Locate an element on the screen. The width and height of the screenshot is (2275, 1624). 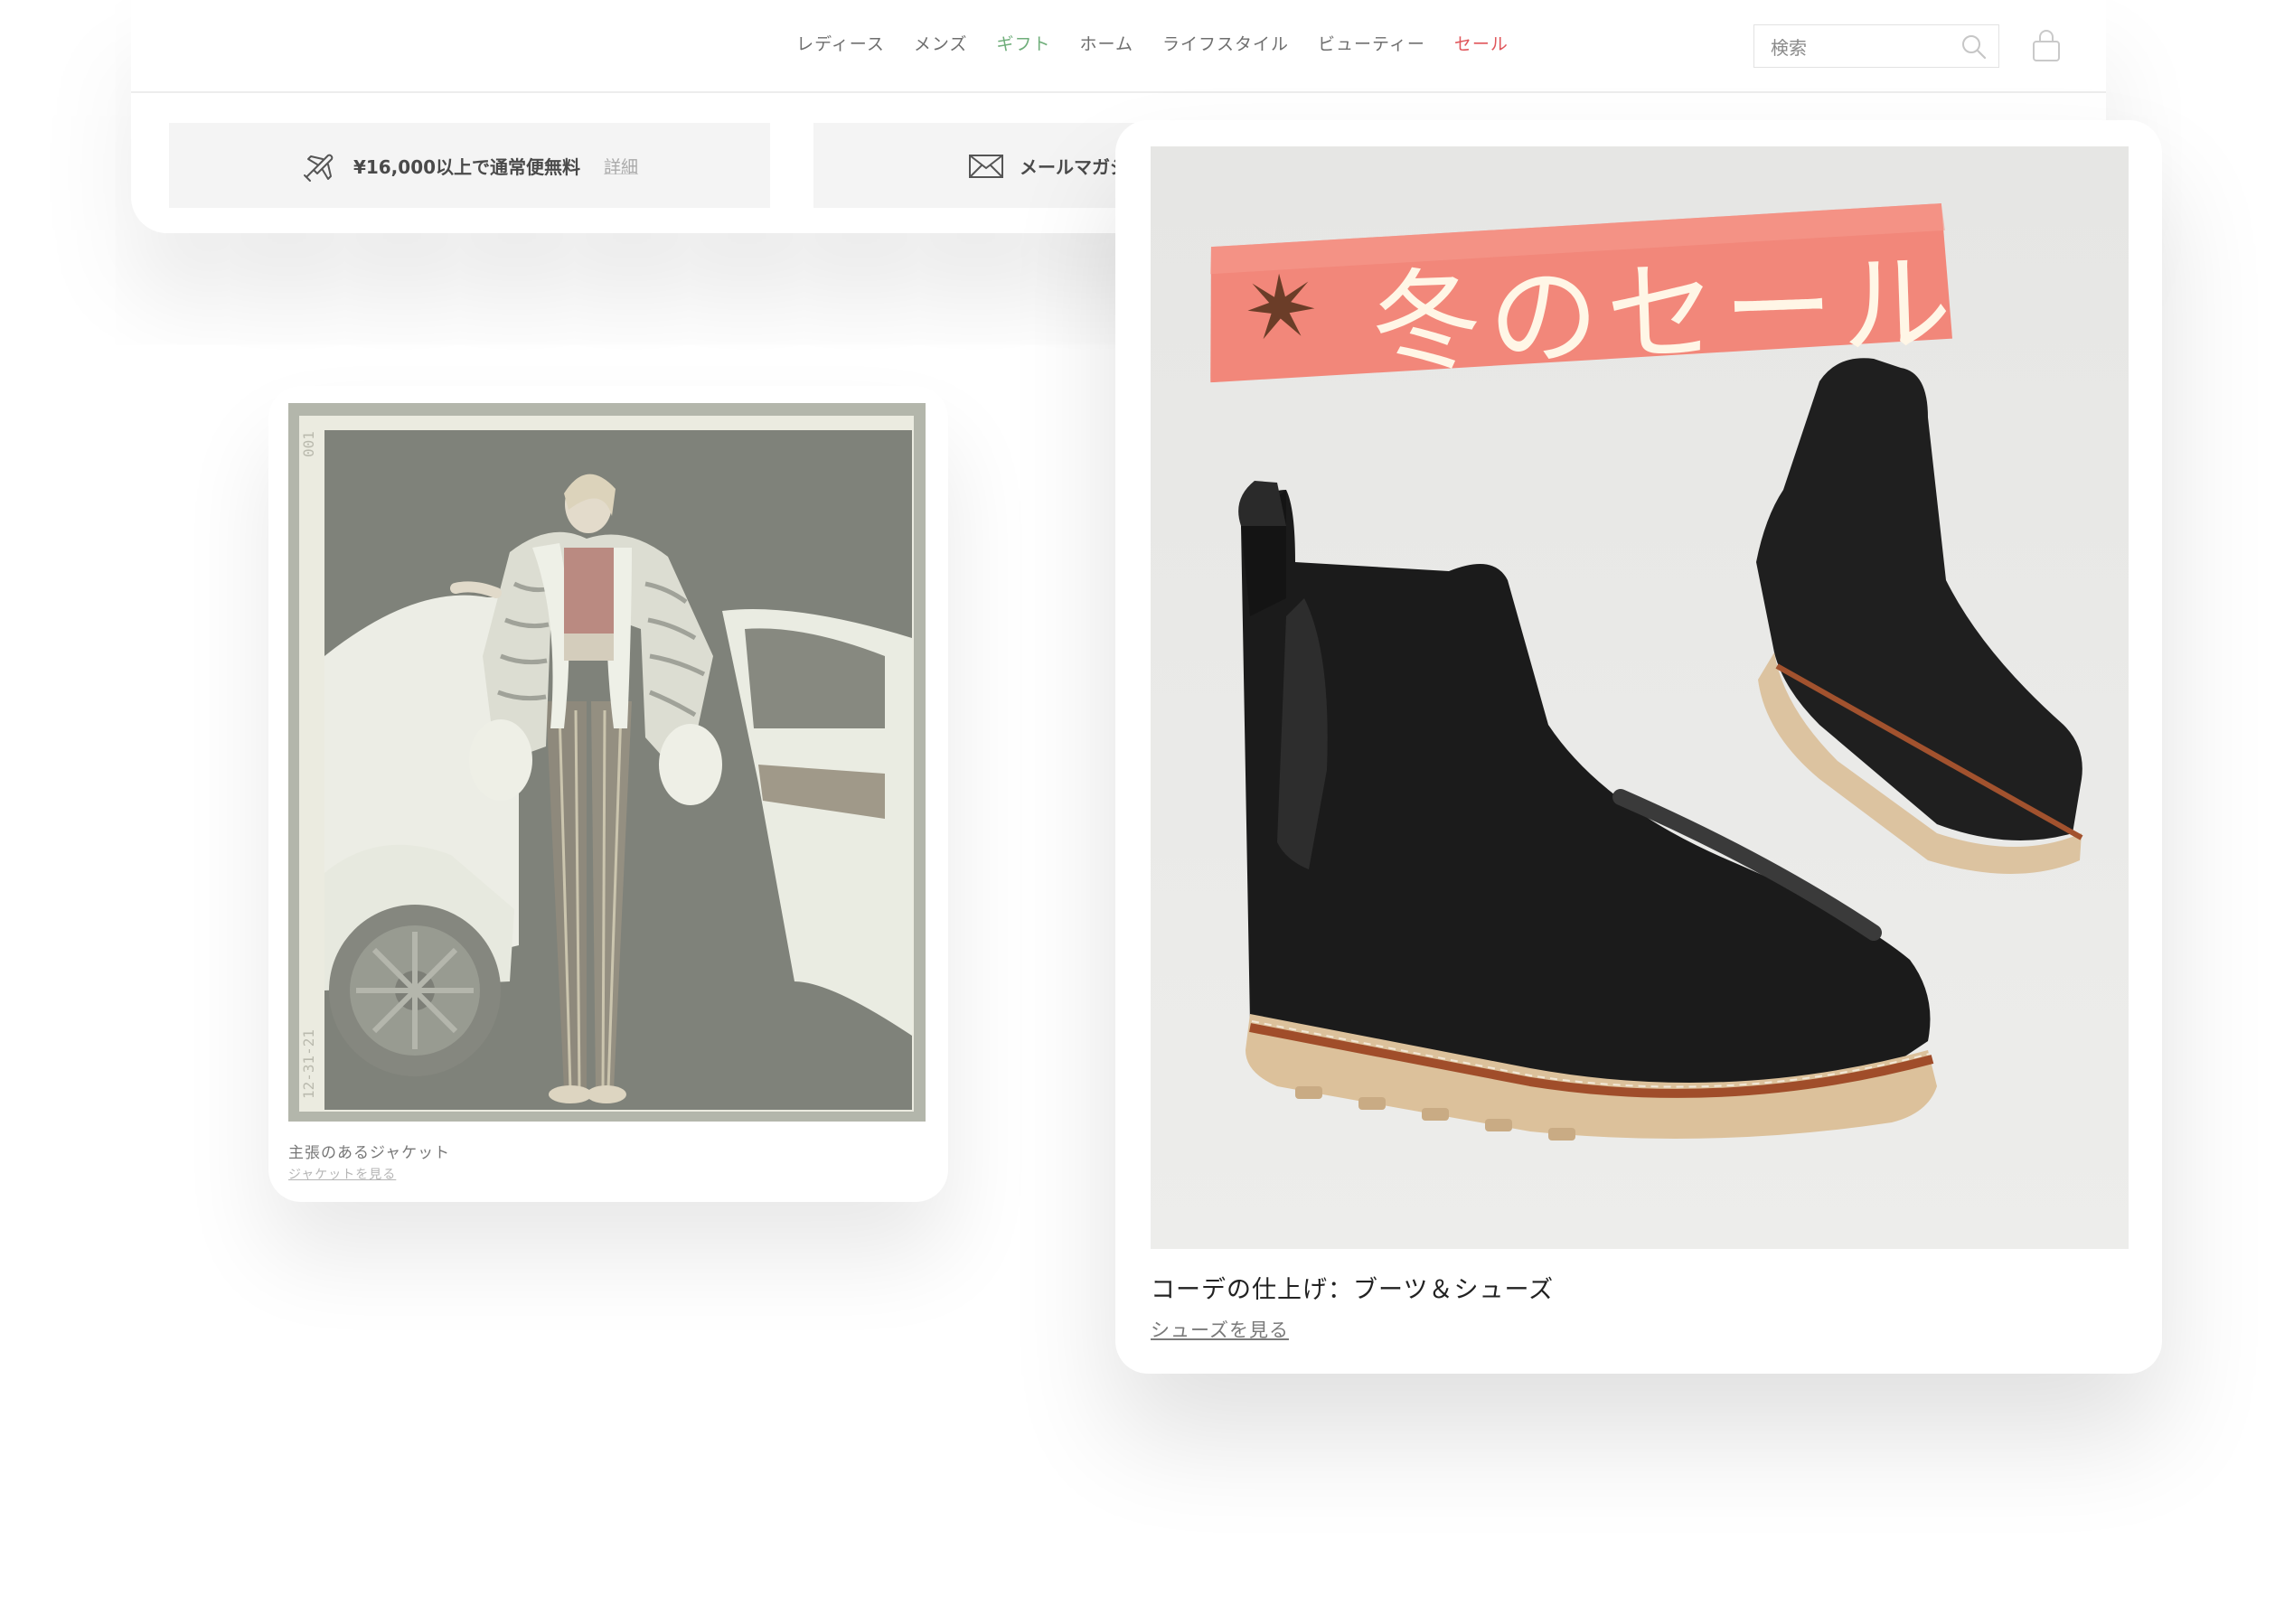
view-shoes-link: シューズを見る is located at coordinates (1220, 1329).